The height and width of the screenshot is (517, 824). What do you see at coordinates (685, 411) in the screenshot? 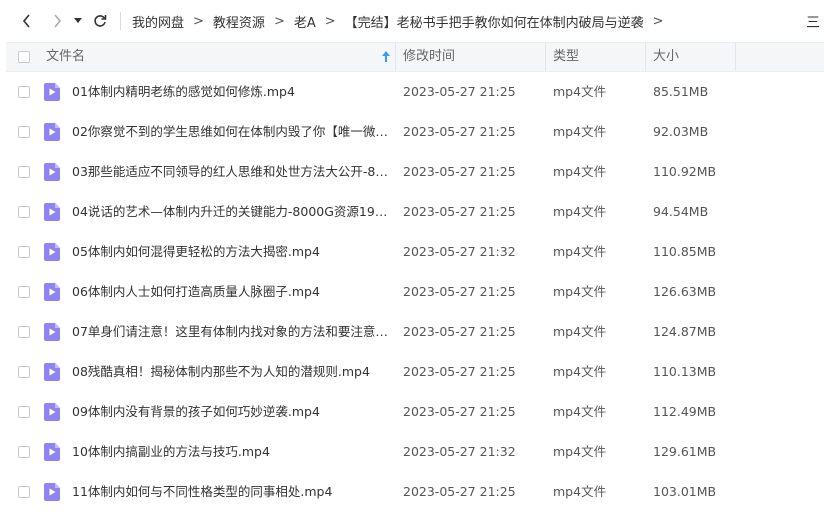
I see `file-size: 112.49MB` at bounding box center [685, 411].